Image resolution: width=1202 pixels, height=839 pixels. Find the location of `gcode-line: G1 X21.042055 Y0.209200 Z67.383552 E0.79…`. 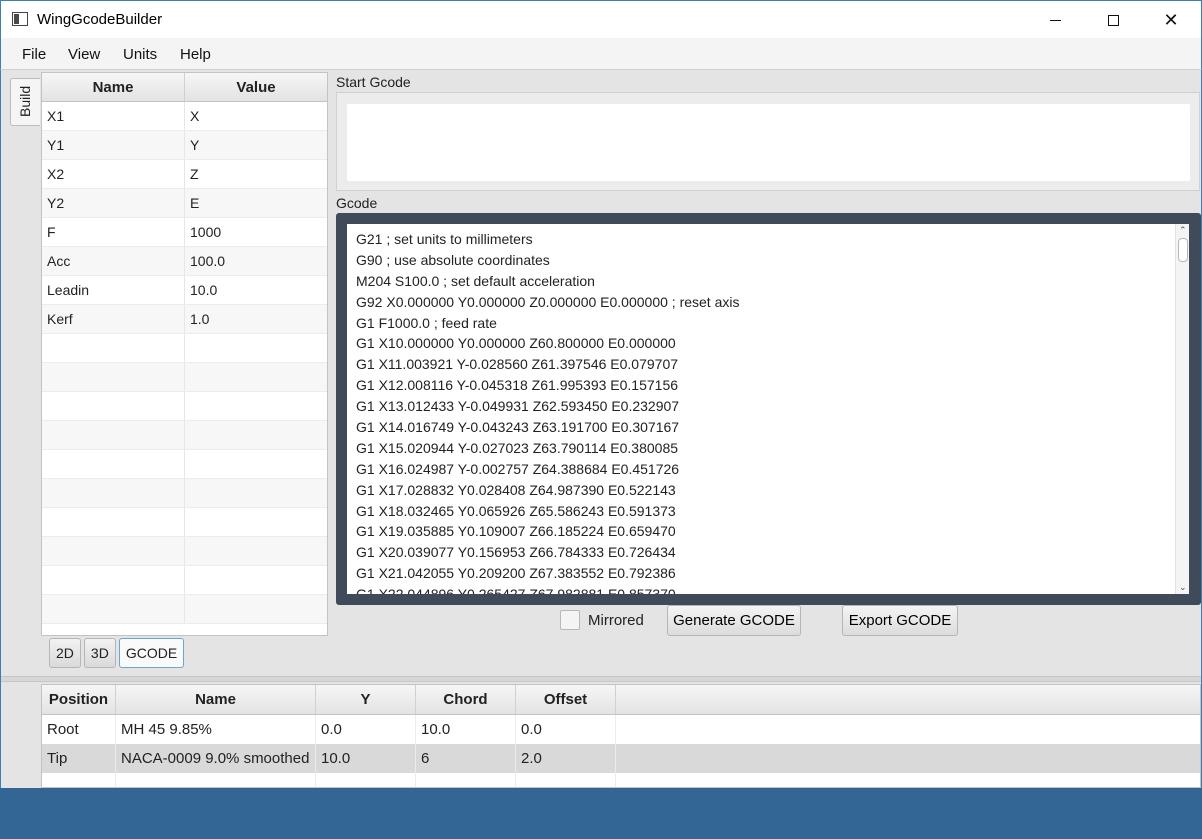

gcode-line: G1 X21.042055 Y0.209200 Z67.383552 E0.79… is located at coordinates (516, 573).